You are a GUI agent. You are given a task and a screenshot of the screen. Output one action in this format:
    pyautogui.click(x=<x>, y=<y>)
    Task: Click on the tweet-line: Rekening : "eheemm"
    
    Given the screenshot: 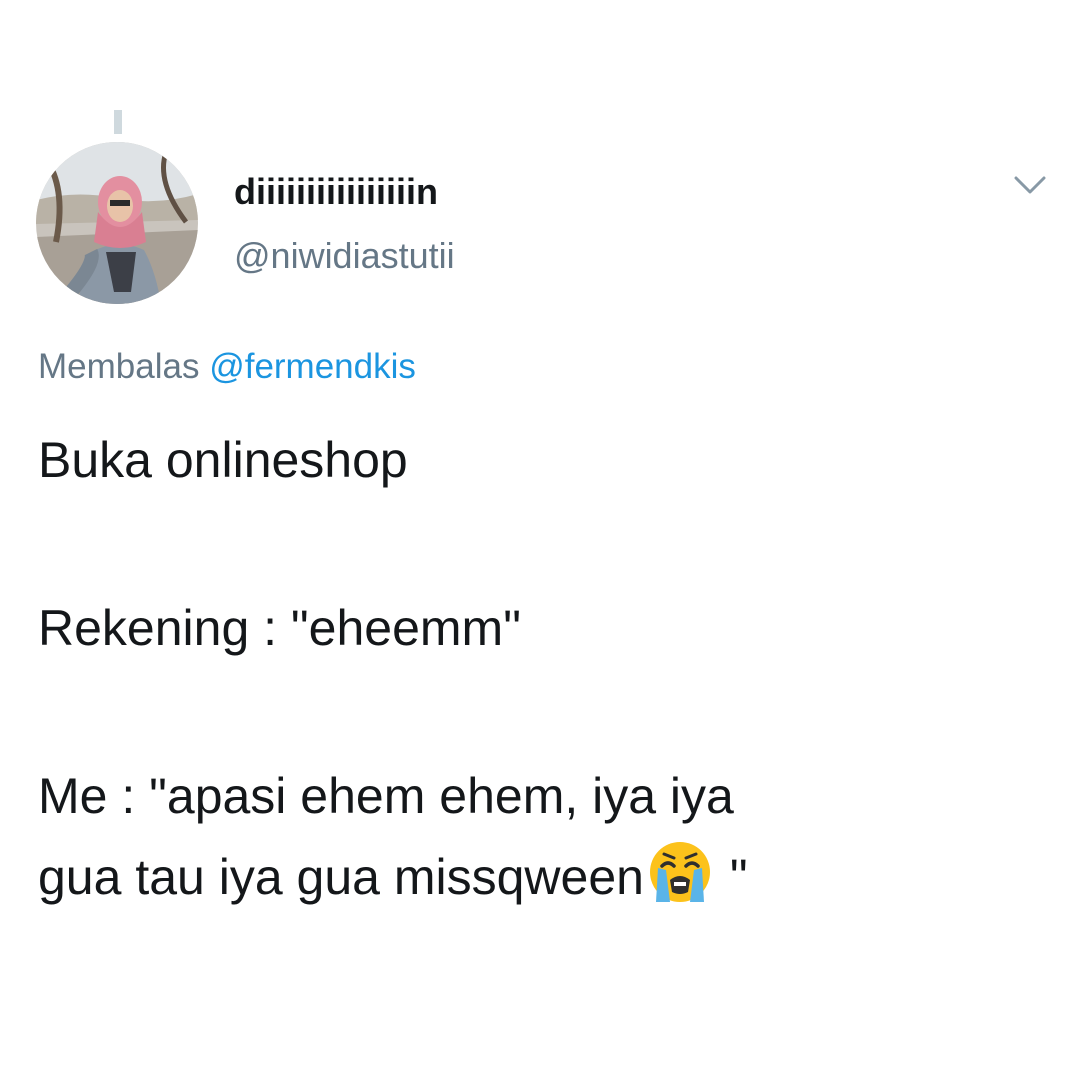 What is the action you would take?
    pyautogui.click(x=279, y=628)
    